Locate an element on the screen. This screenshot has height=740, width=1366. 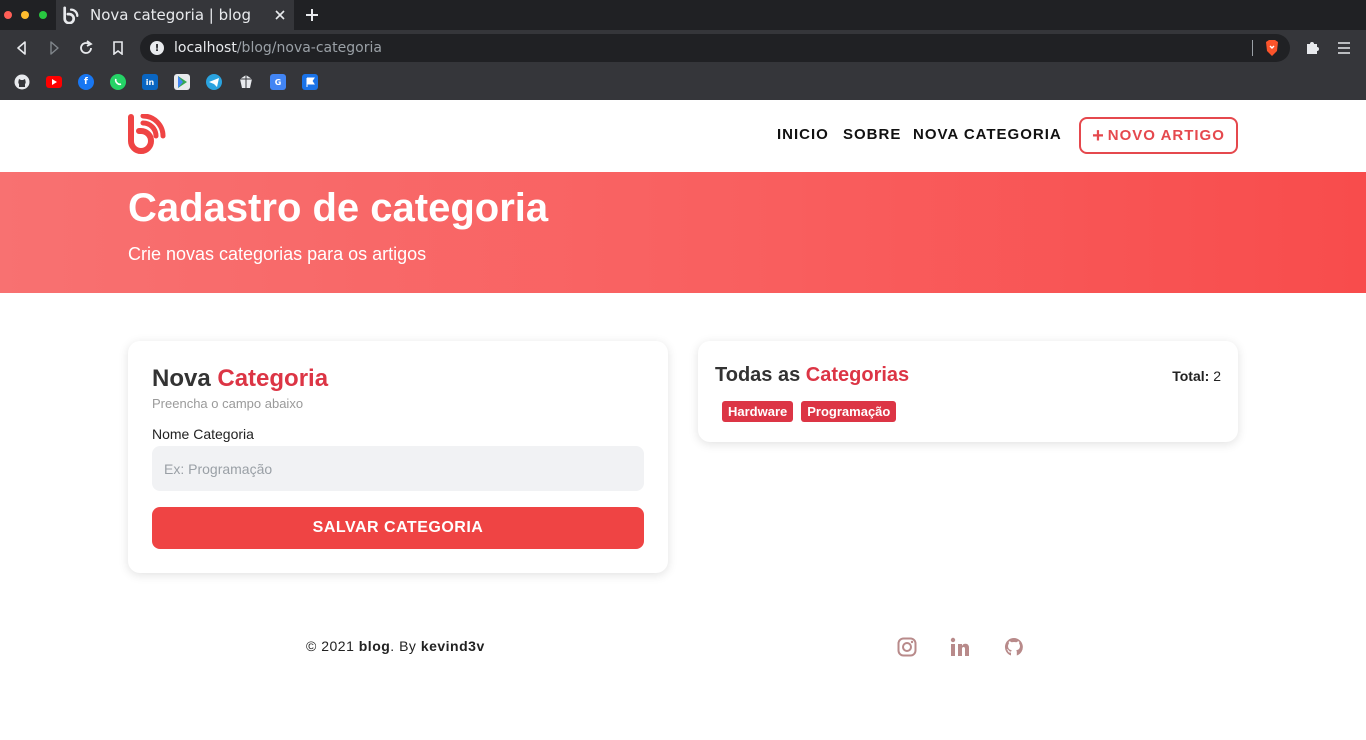
all-categories-title: Todas as Categorias is located at coordinates (812, 375).